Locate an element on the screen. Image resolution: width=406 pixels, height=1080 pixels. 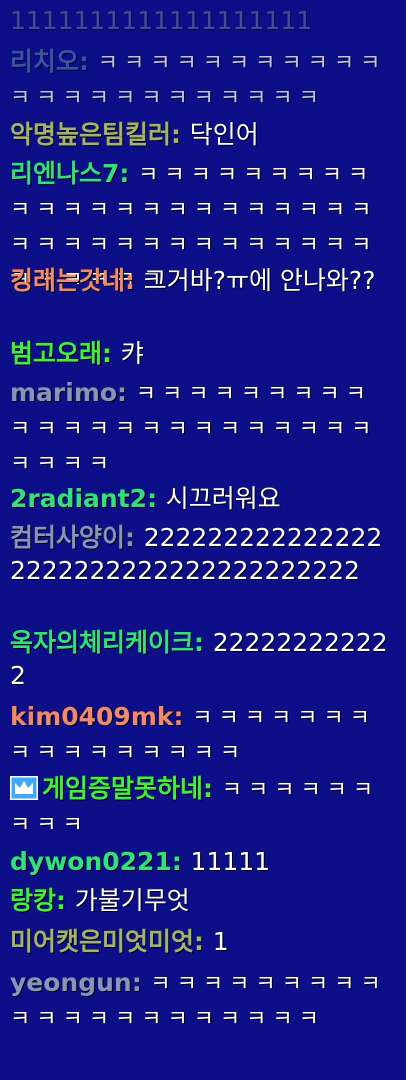
chat-message: 악명높은팀킬러: 닥인어 is located at coordinates (200, 134).